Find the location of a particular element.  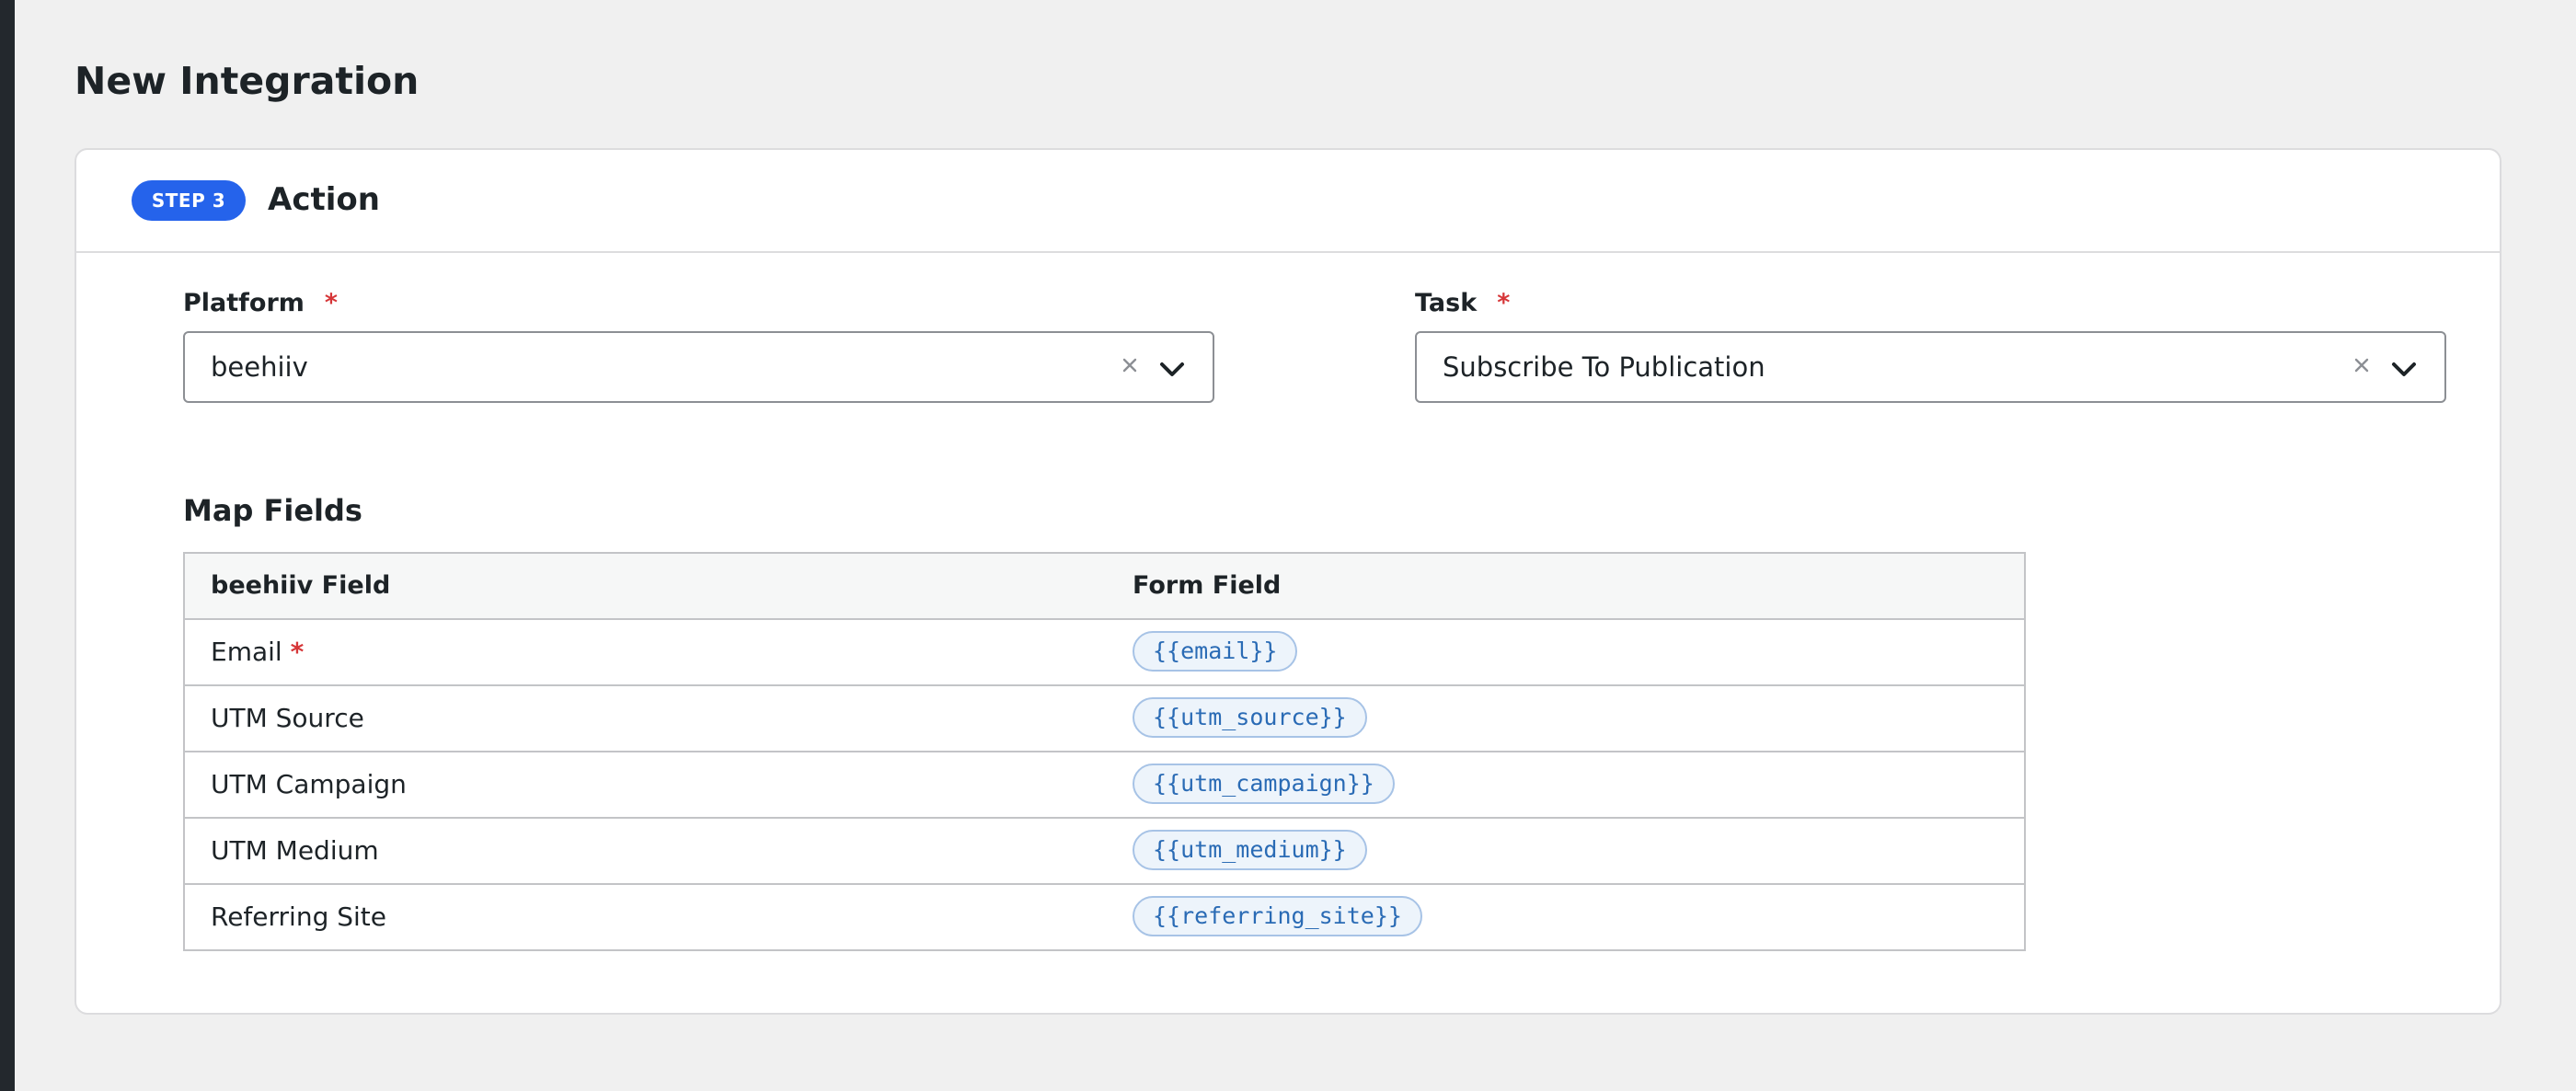

platform-label: Platform * is located at coordinates (260, 303).